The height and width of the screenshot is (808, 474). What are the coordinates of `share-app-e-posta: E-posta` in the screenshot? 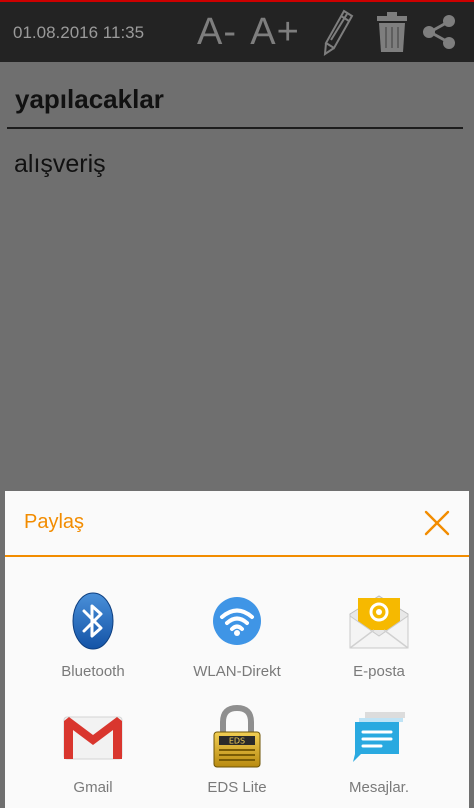 It's located at (379, 639).